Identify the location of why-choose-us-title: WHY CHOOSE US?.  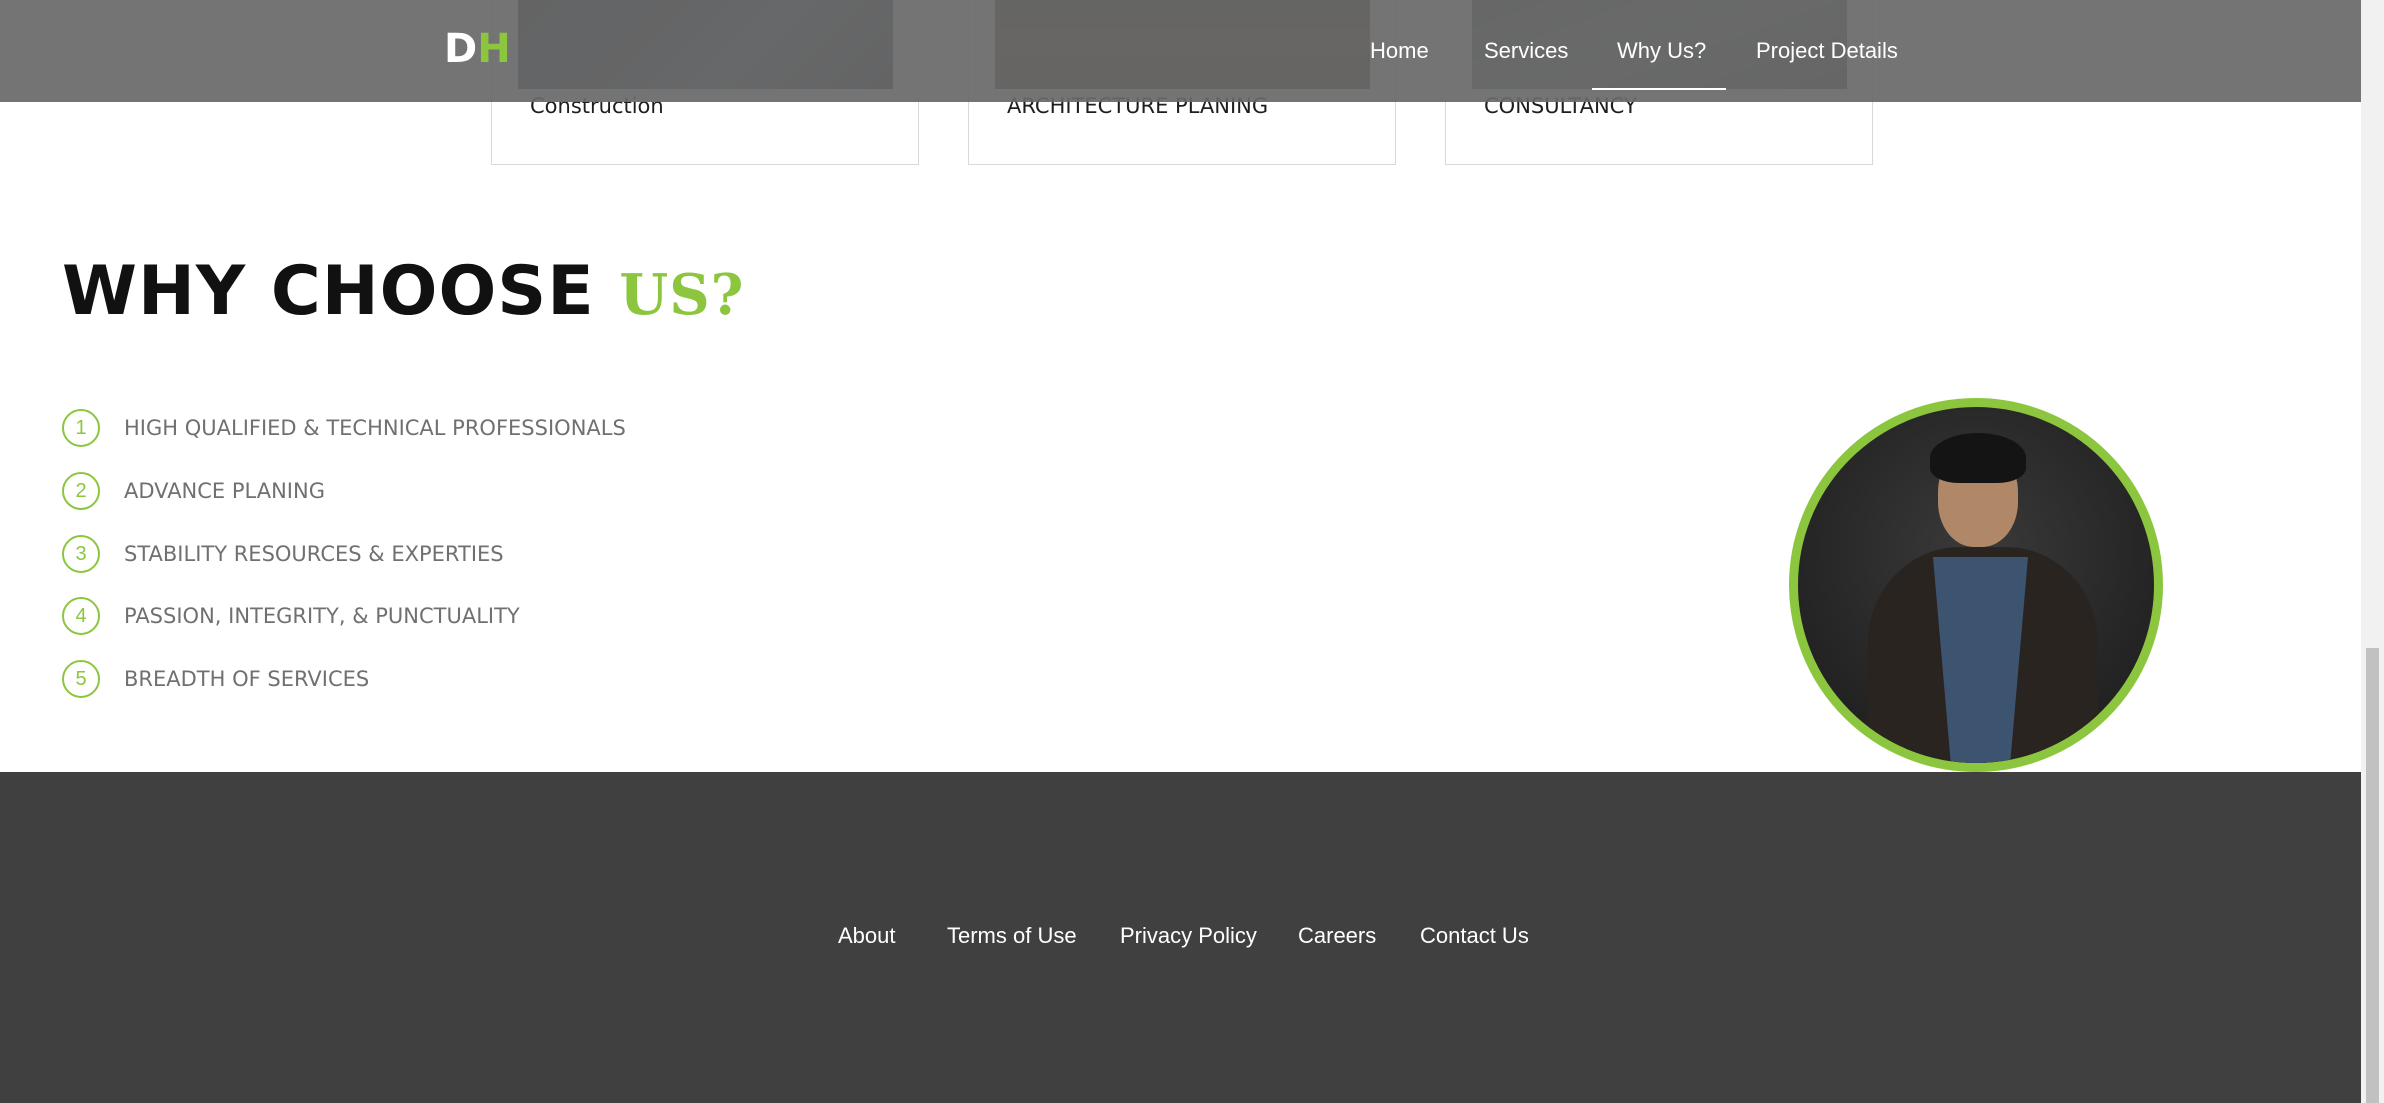
(403, 291).